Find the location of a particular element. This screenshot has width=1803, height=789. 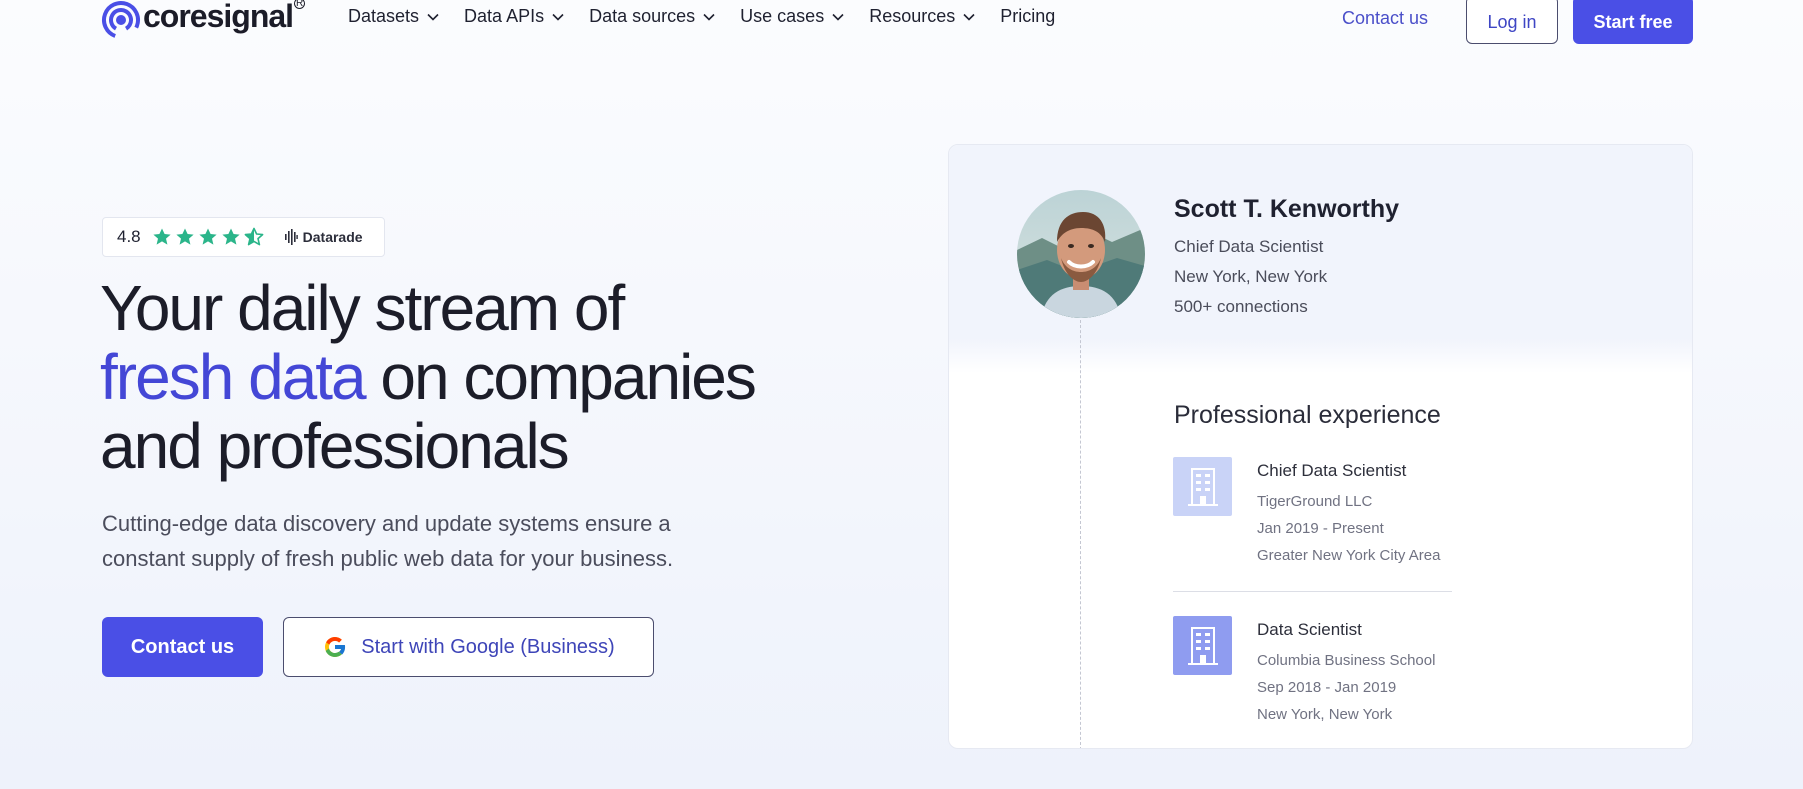

nav-pricing-label: Pricing is located at coordinates (1028, 16).